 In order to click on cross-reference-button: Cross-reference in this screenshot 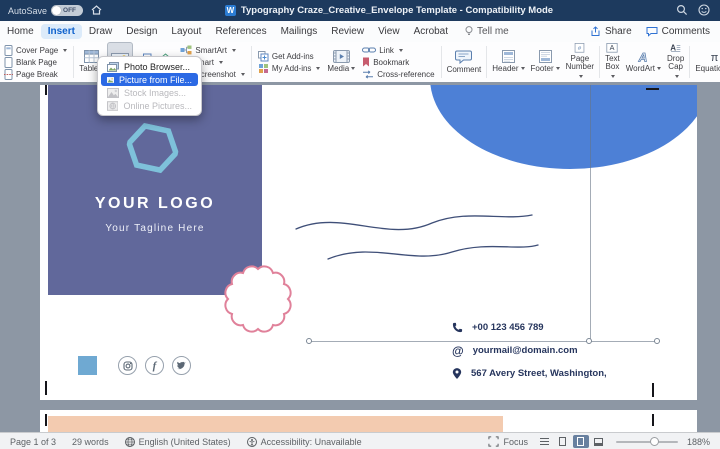, I will do `click(398, 74)`.